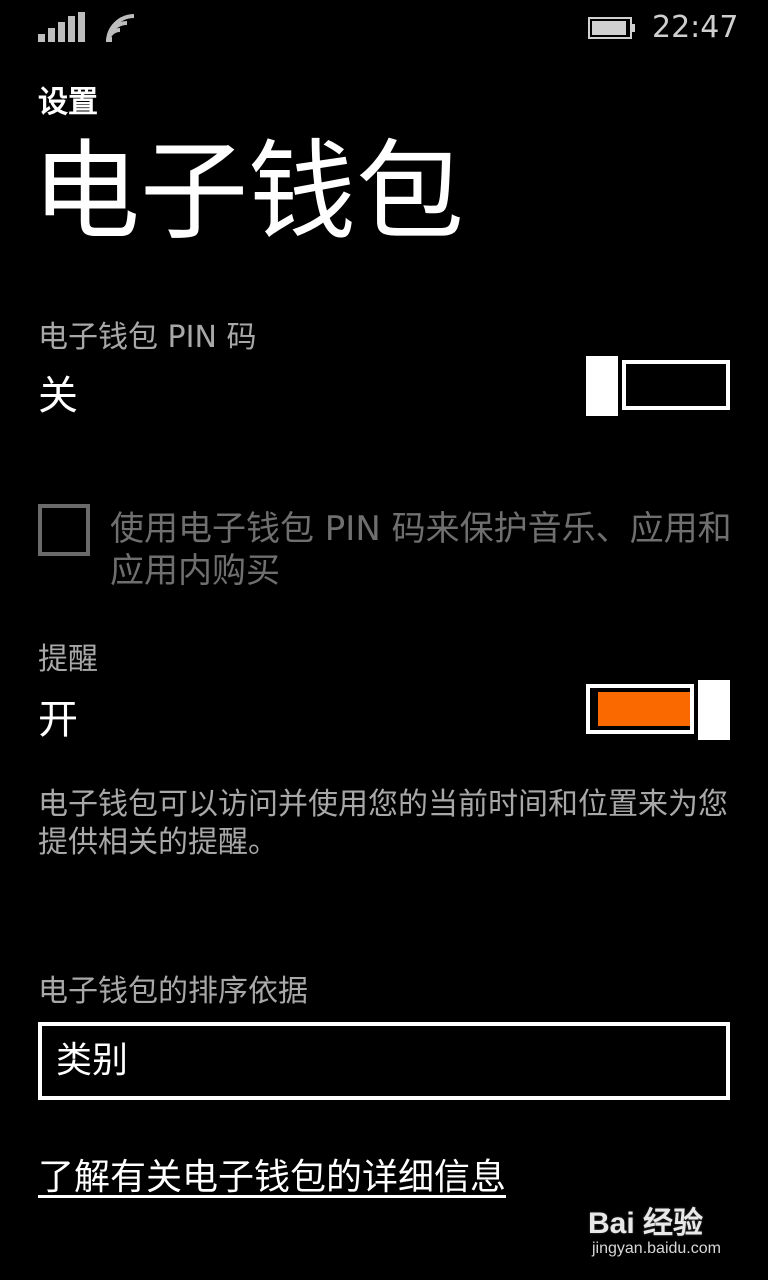  I want to click on watermark-main-text: Bai 经验, so click(646, 1223).